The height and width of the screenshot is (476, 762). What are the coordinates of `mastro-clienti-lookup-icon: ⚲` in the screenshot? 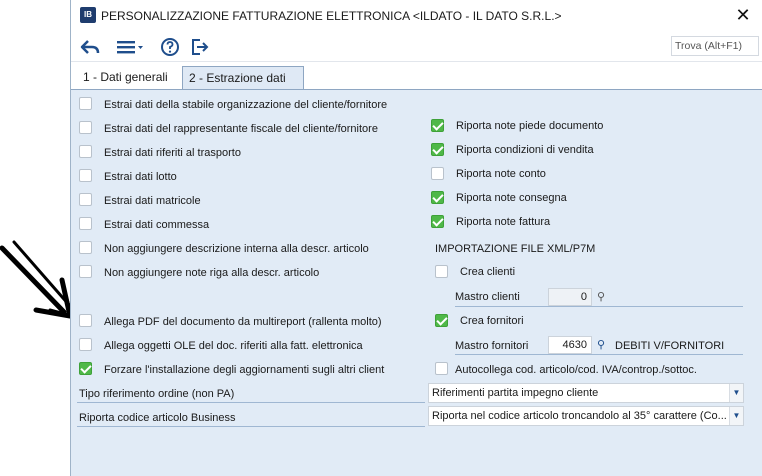 It's located at (601, 297).